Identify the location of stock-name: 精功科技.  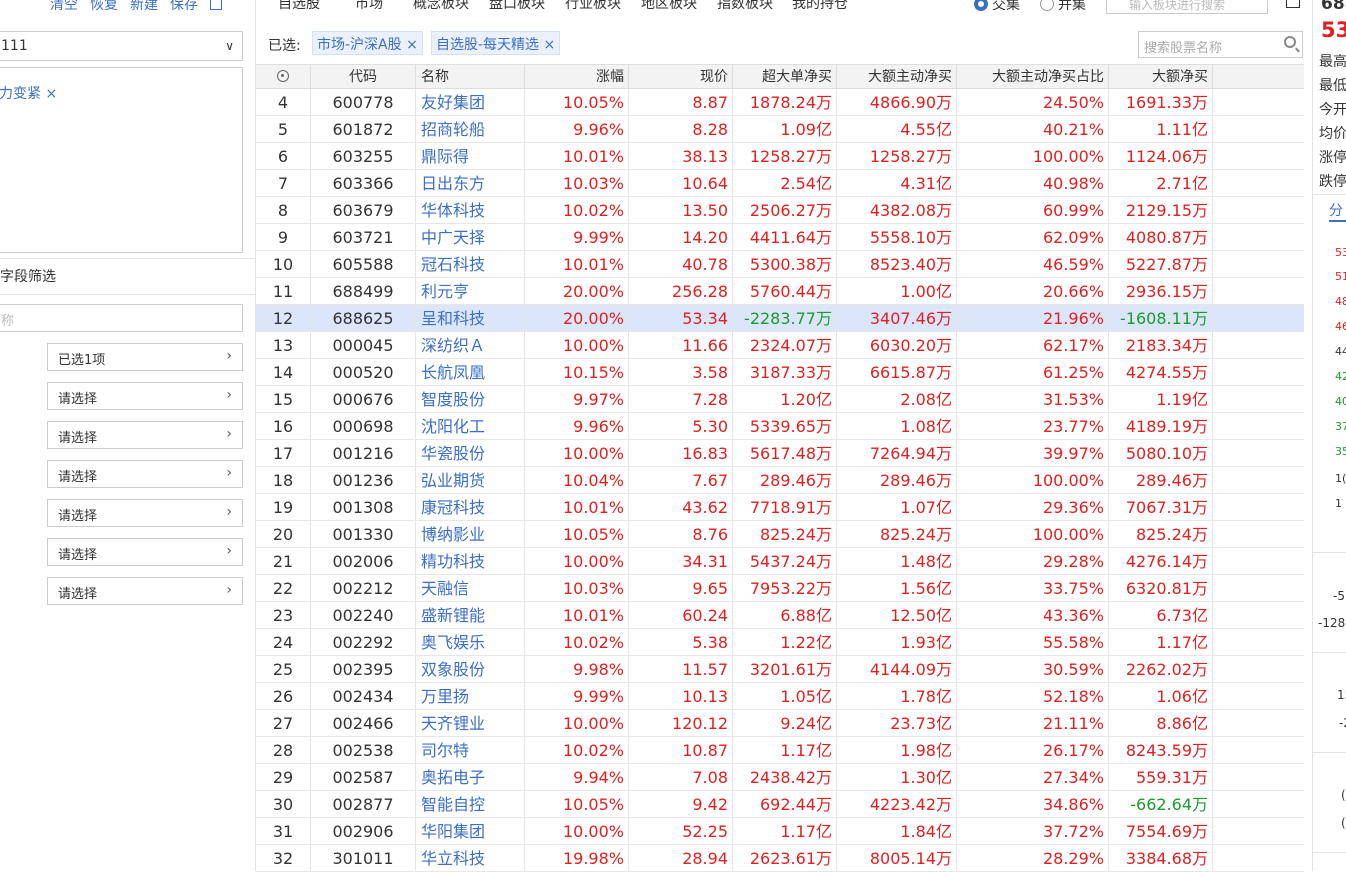
(470, 561).